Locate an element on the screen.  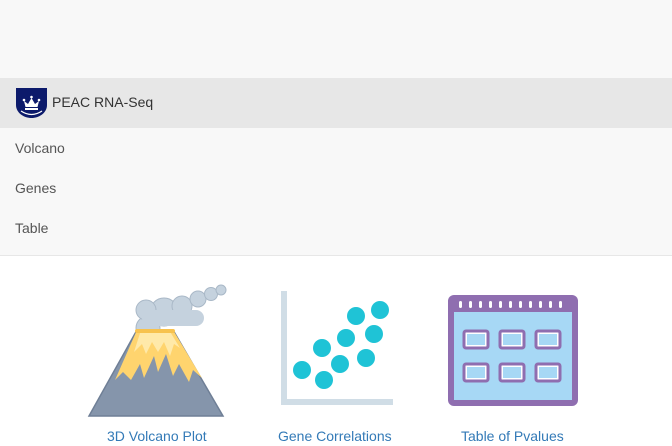
brand-bar: PEAC RNA-Seq is located at coordinates (336, 103).